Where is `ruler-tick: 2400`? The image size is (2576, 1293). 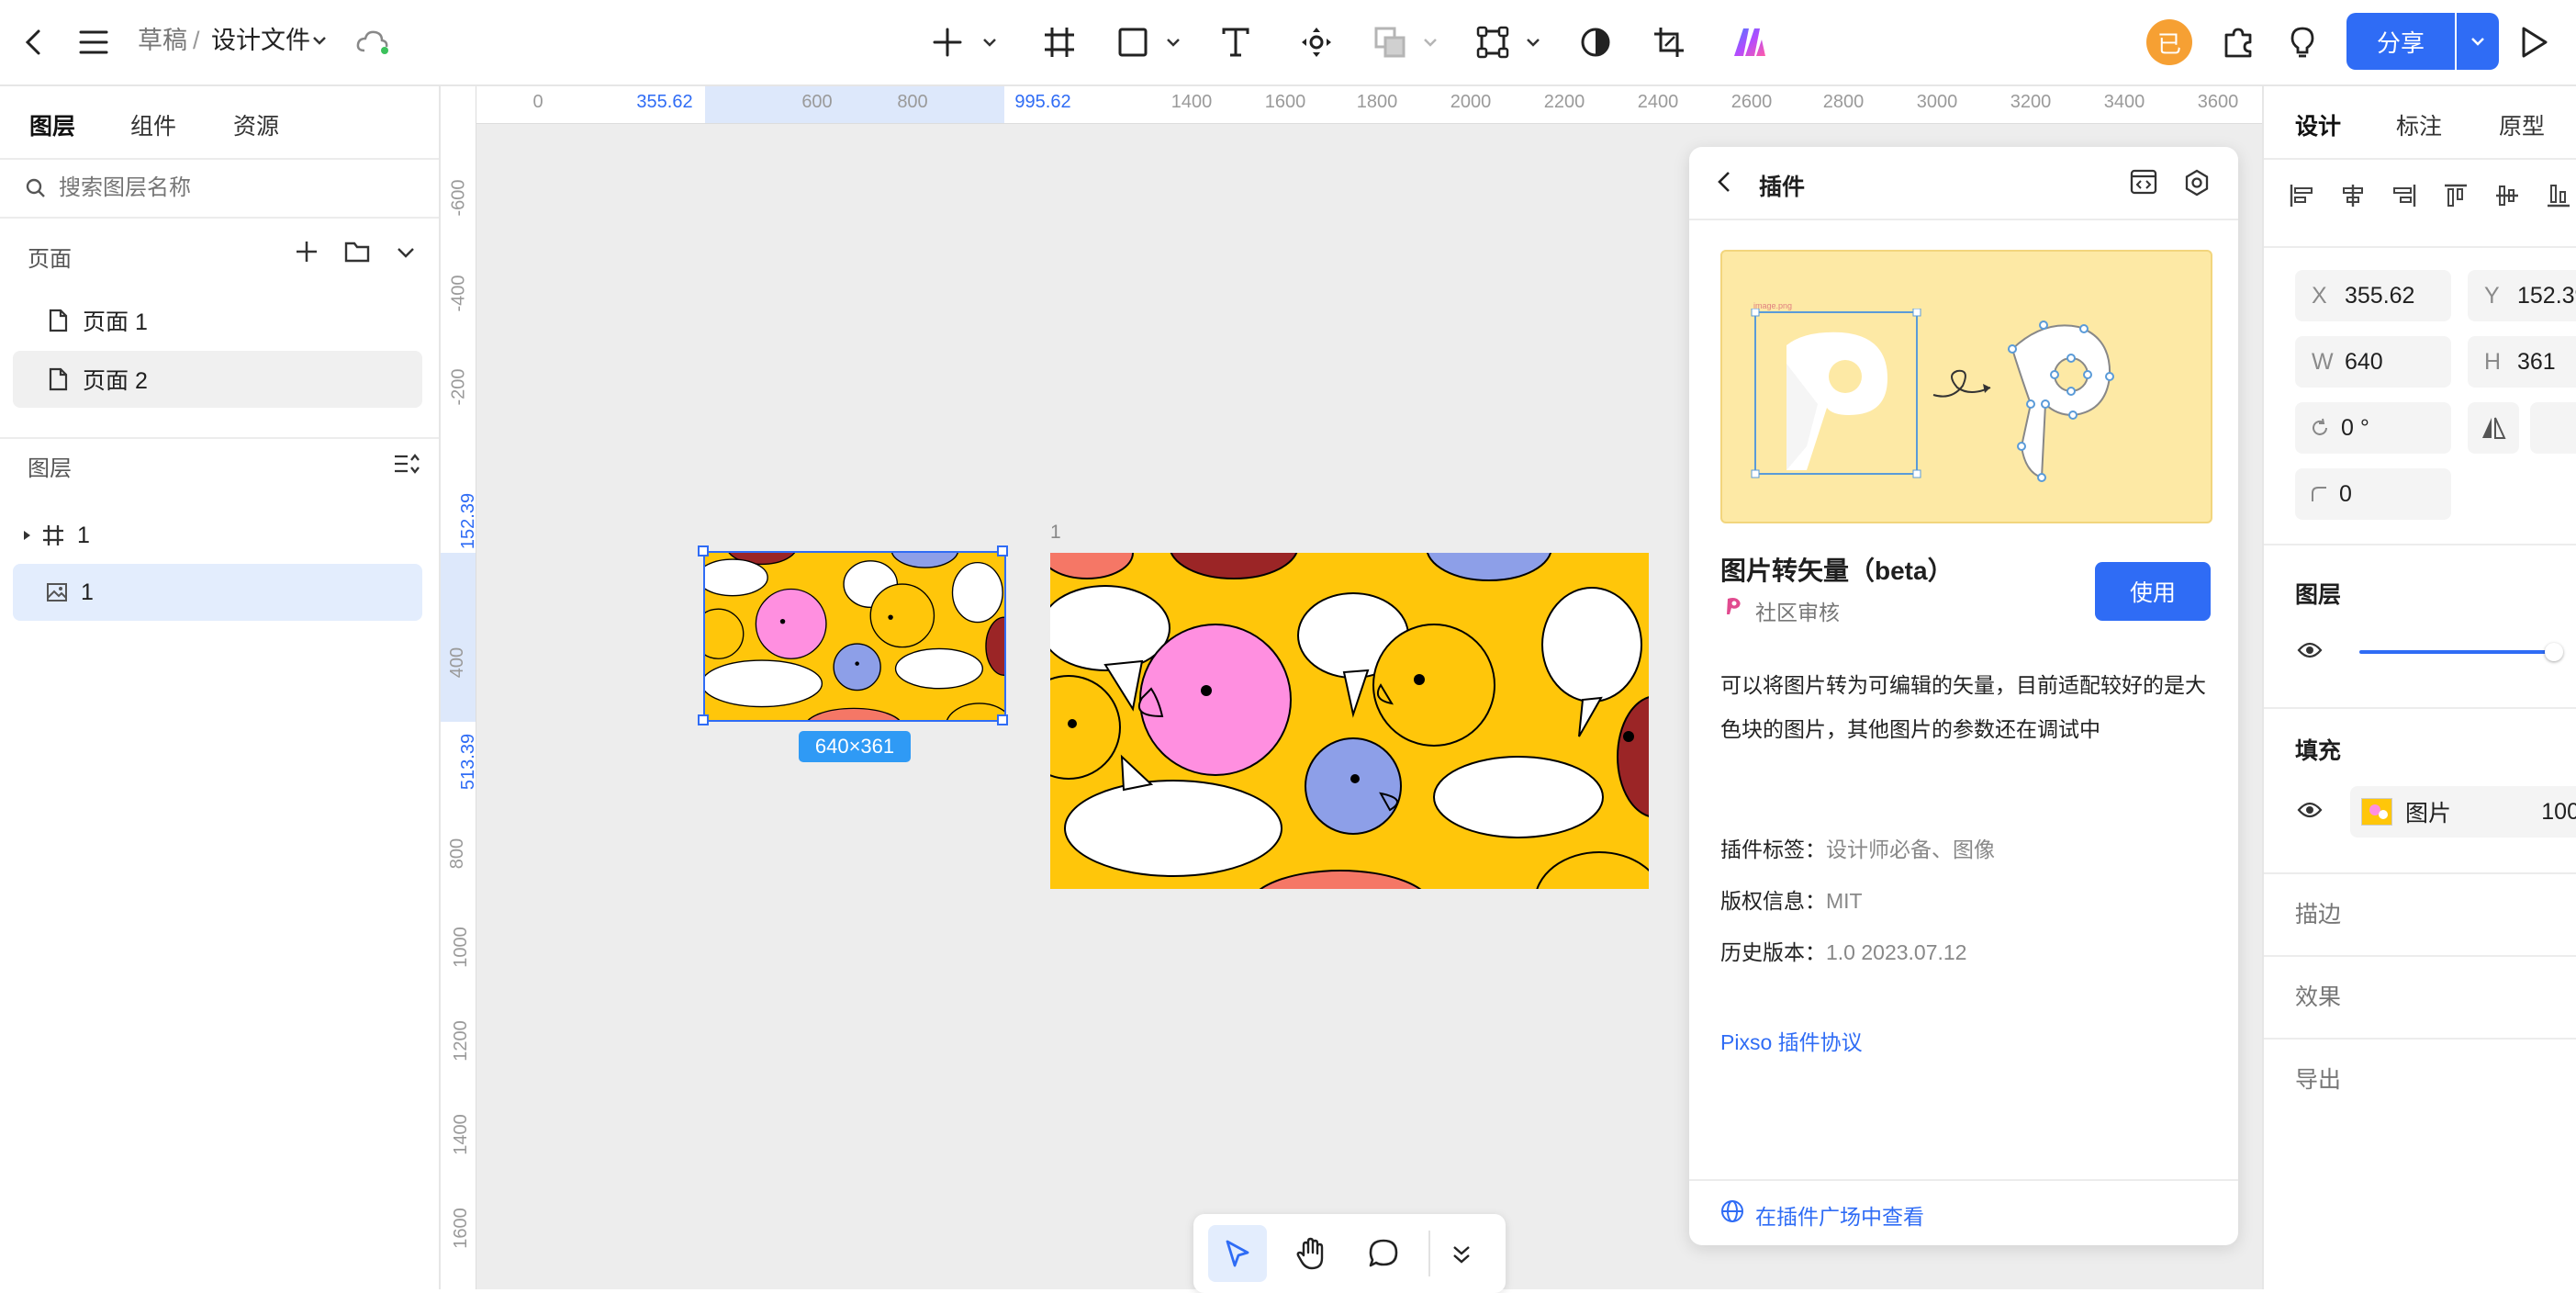 ruler-tick: 2400 is located at coordinates (1658, 102).